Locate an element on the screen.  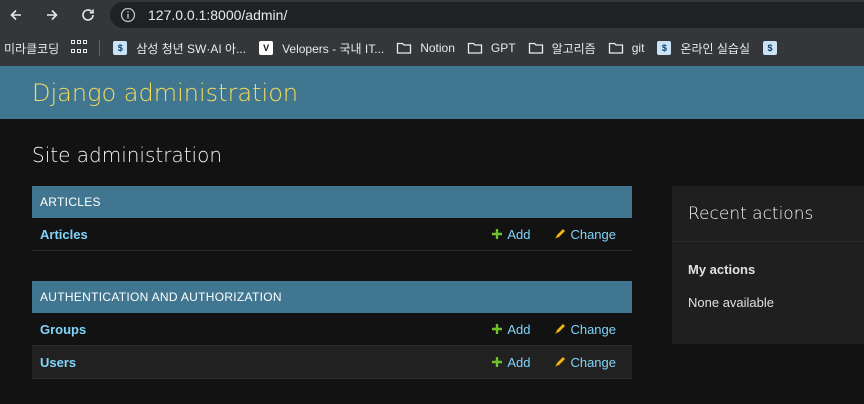
back-button is located at coordinates (16, 15).